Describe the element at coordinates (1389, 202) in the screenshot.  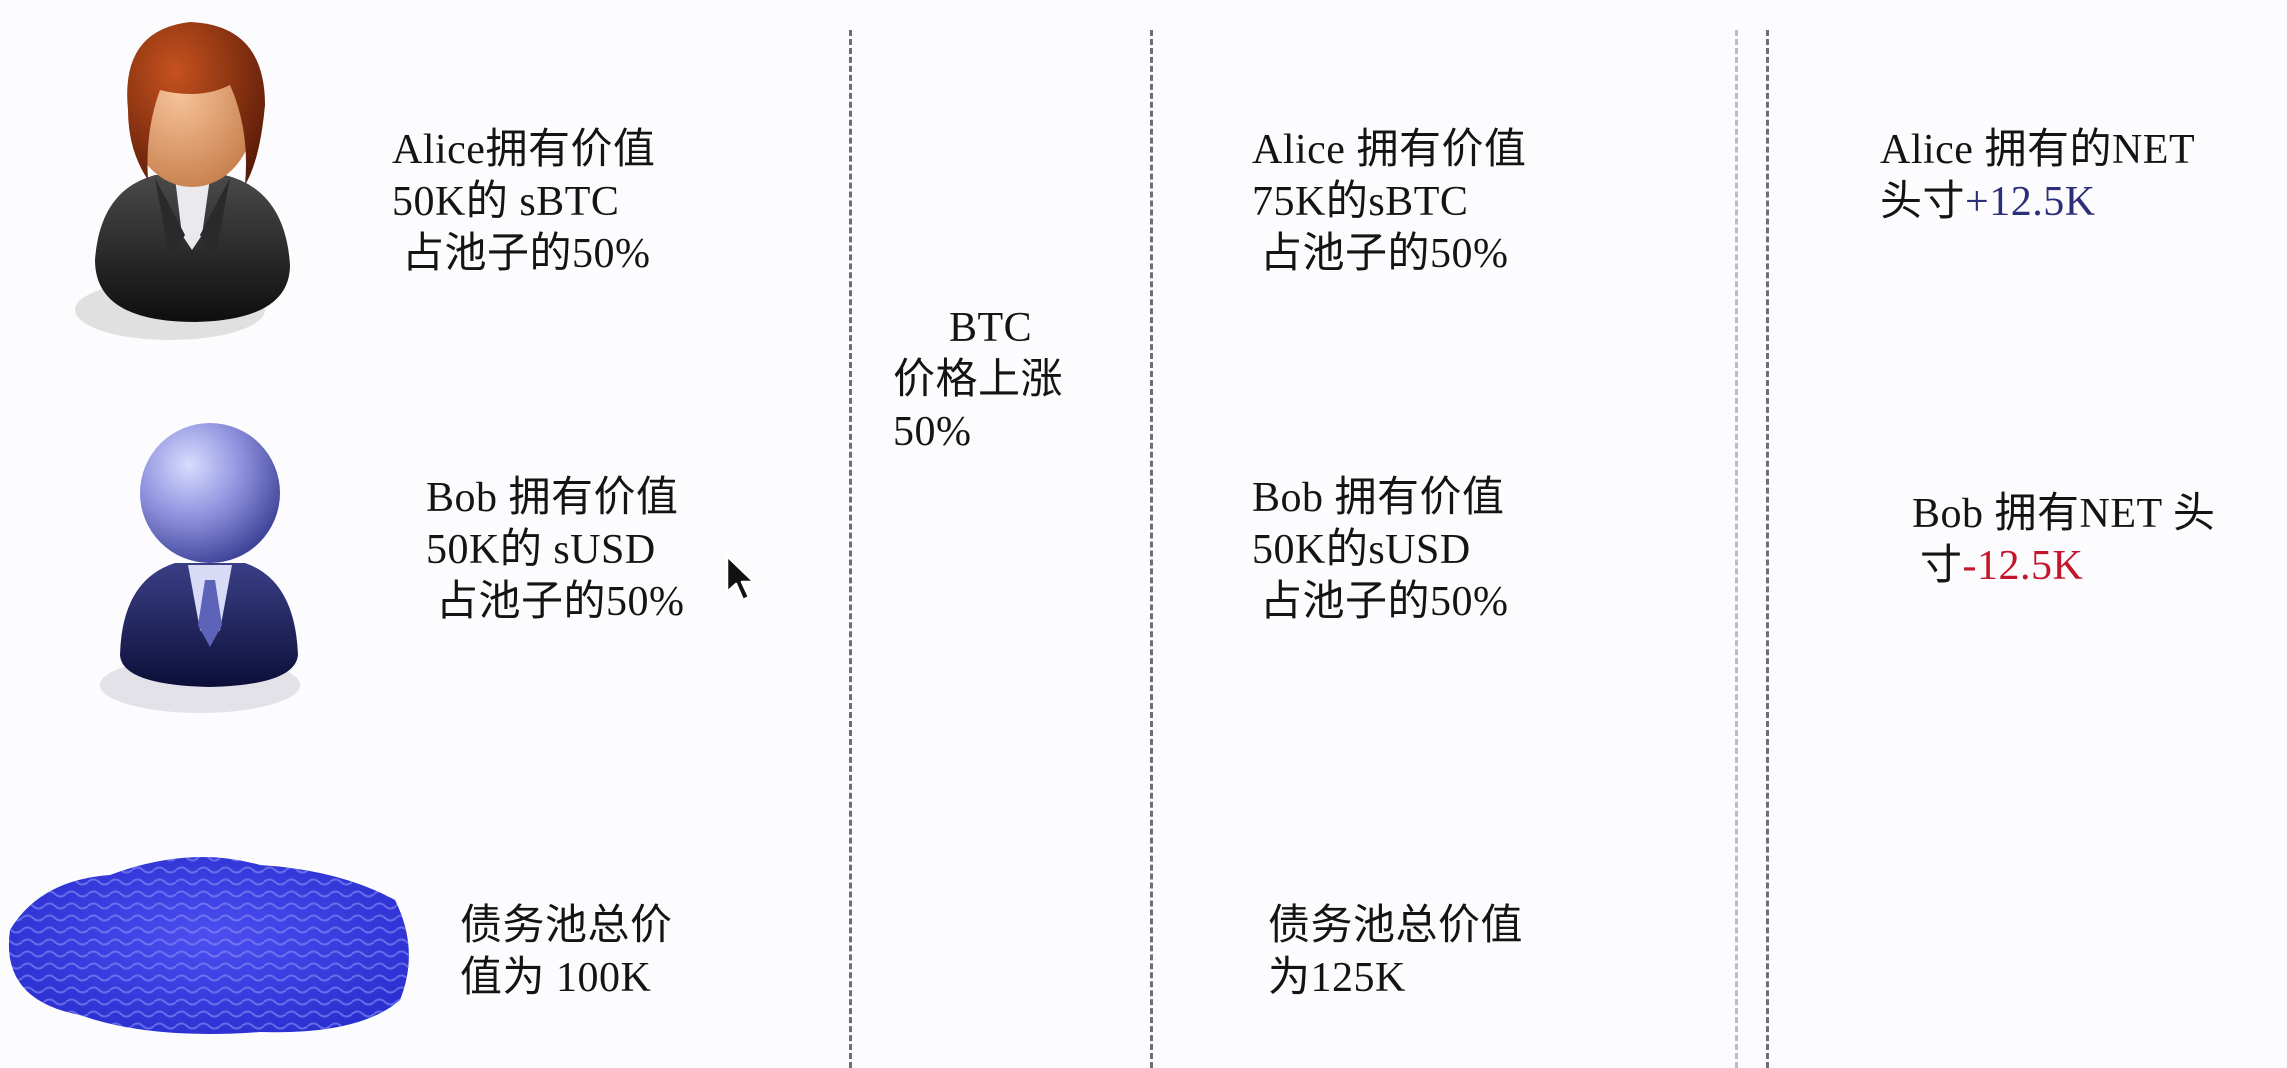
I see `alice-after-text: Alice 拥有价值 75K的sBTC 占池子的50%` at that location.